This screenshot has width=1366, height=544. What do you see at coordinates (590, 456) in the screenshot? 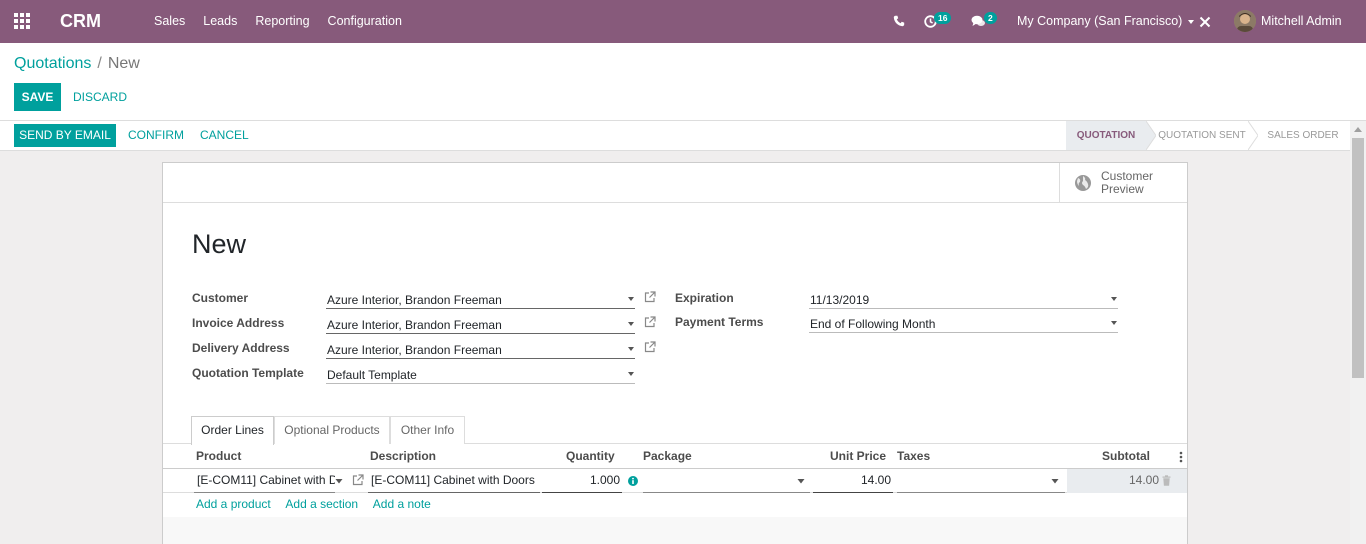
I see `column-quantity: Quantity` at bounding box center [590, 456].